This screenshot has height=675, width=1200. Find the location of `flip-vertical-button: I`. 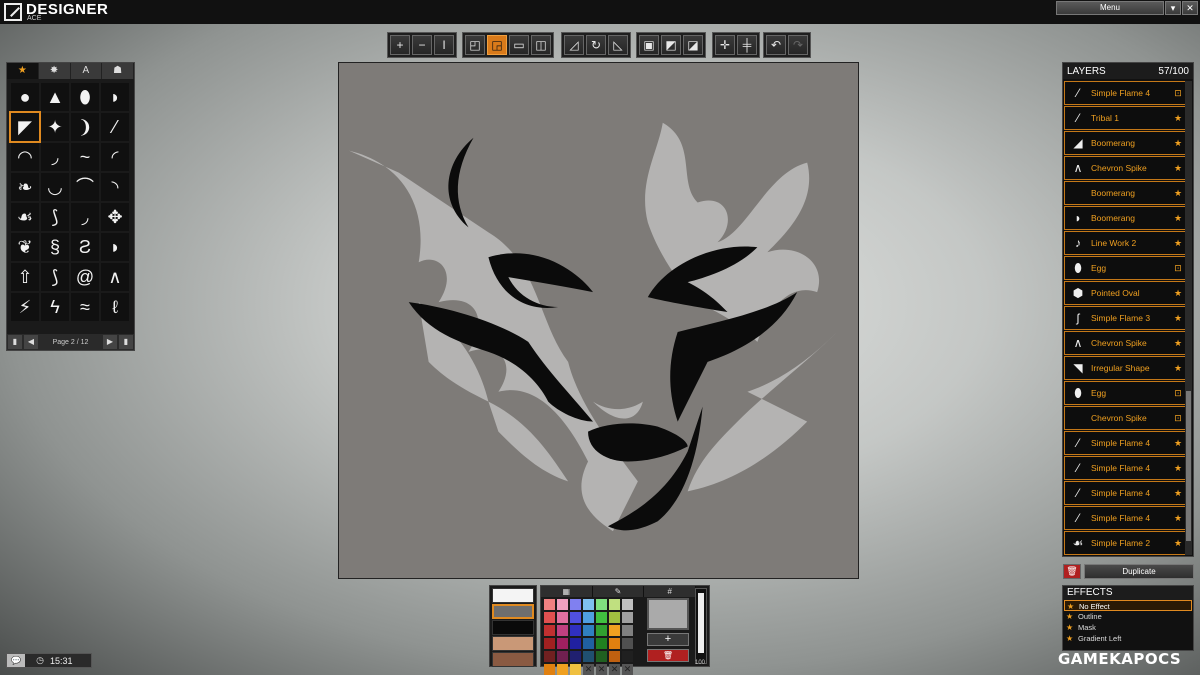

flip-vertical-button: I is located at coordinates (444, 45).